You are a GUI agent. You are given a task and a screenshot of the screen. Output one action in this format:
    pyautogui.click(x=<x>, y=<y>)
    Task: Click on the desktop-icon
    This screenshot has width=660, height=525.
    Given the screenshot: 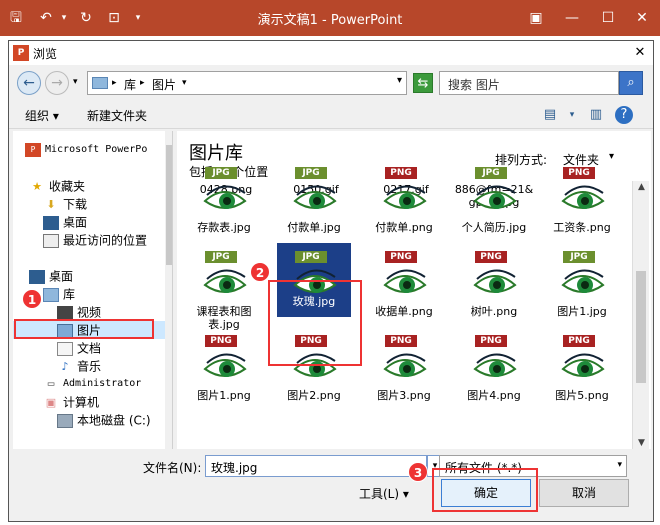 What is the action you would take?
    pyautogui.click(x=37, y=276)
    